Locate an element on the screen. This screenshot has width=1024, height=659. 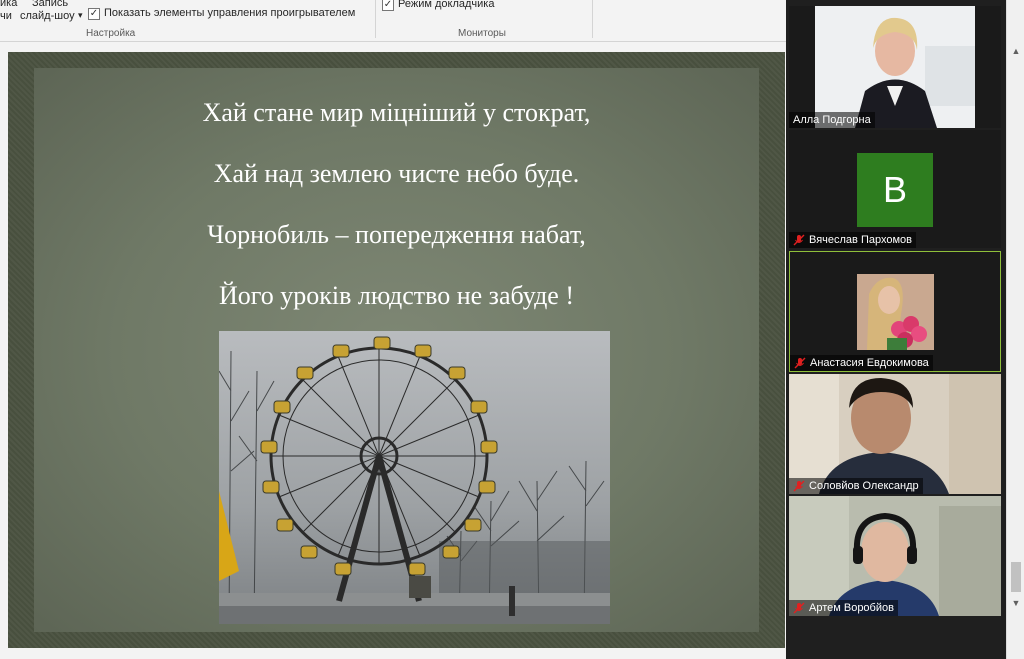
participant-name-bar: Анастасия Евдокимова is located at coordinates (861, 363).